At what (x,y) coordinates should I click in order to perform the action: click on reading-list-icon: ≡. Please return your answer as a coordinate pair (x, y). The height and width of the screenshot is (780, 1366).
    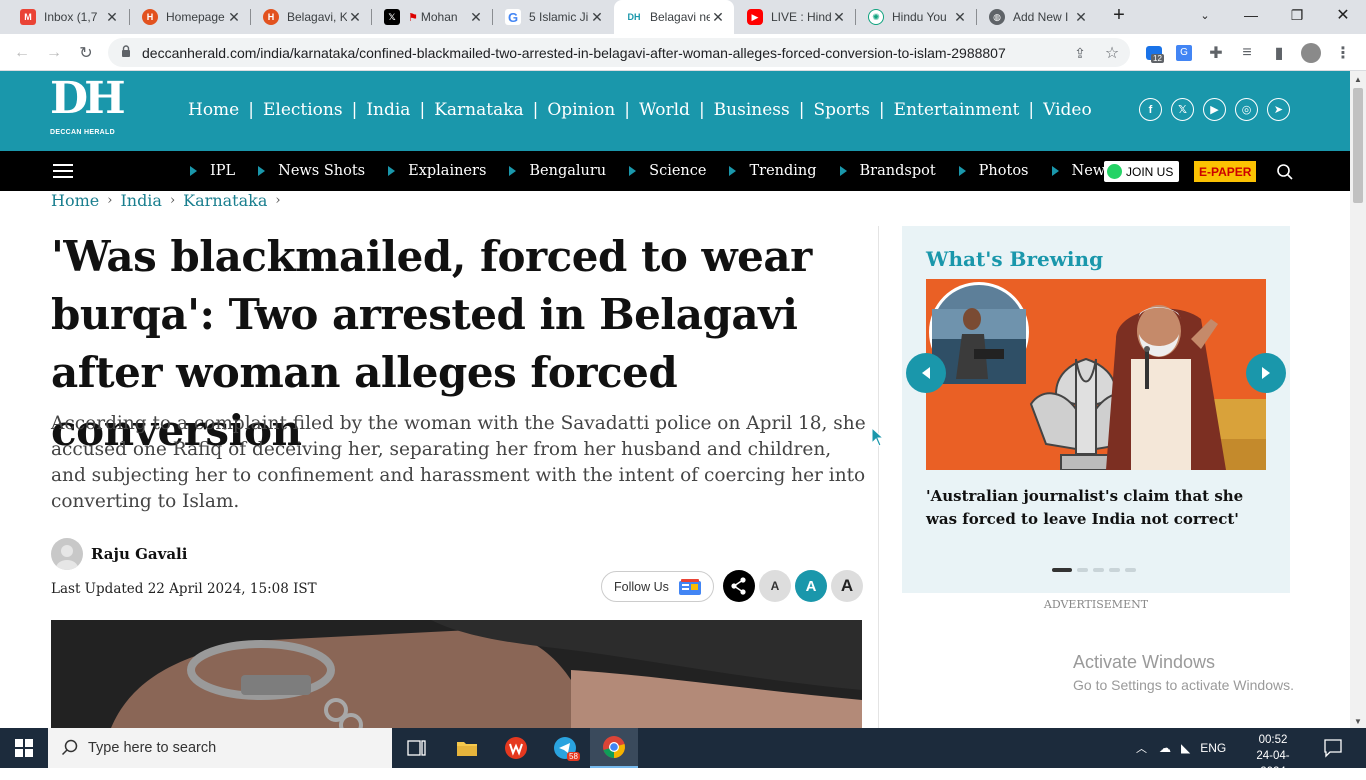
    Looking at the image, I should click on (1247, 53).